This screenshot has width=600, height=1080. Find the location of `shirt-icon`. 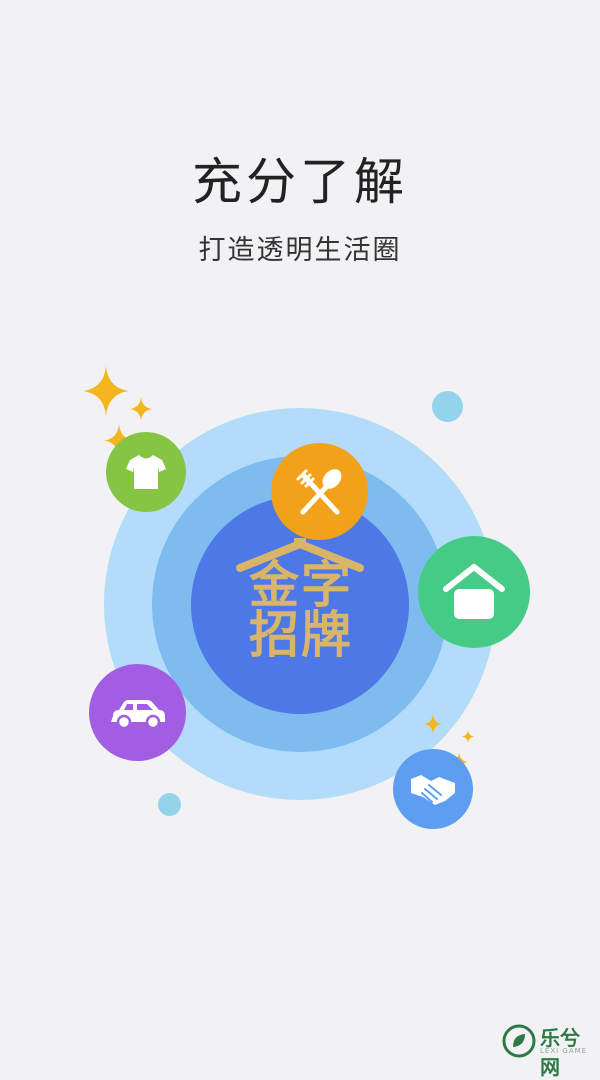

shirt-icon is located at coordinates (146, 472).